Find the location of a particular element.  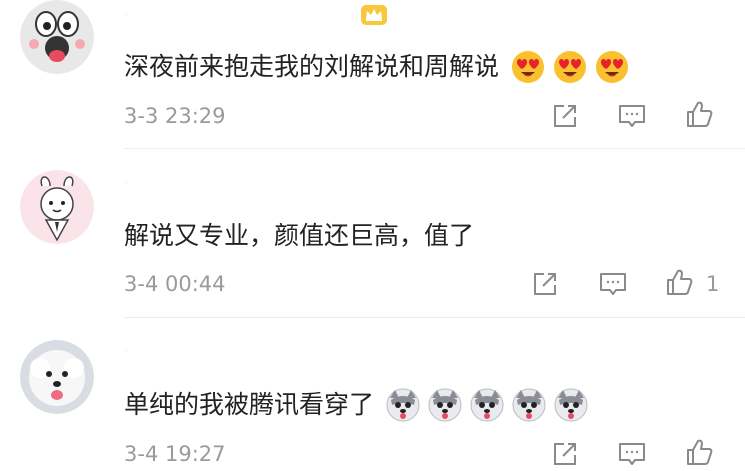

comment-content: 单纯的我被腾讯看穿了 is located at coordinates (249, 404).